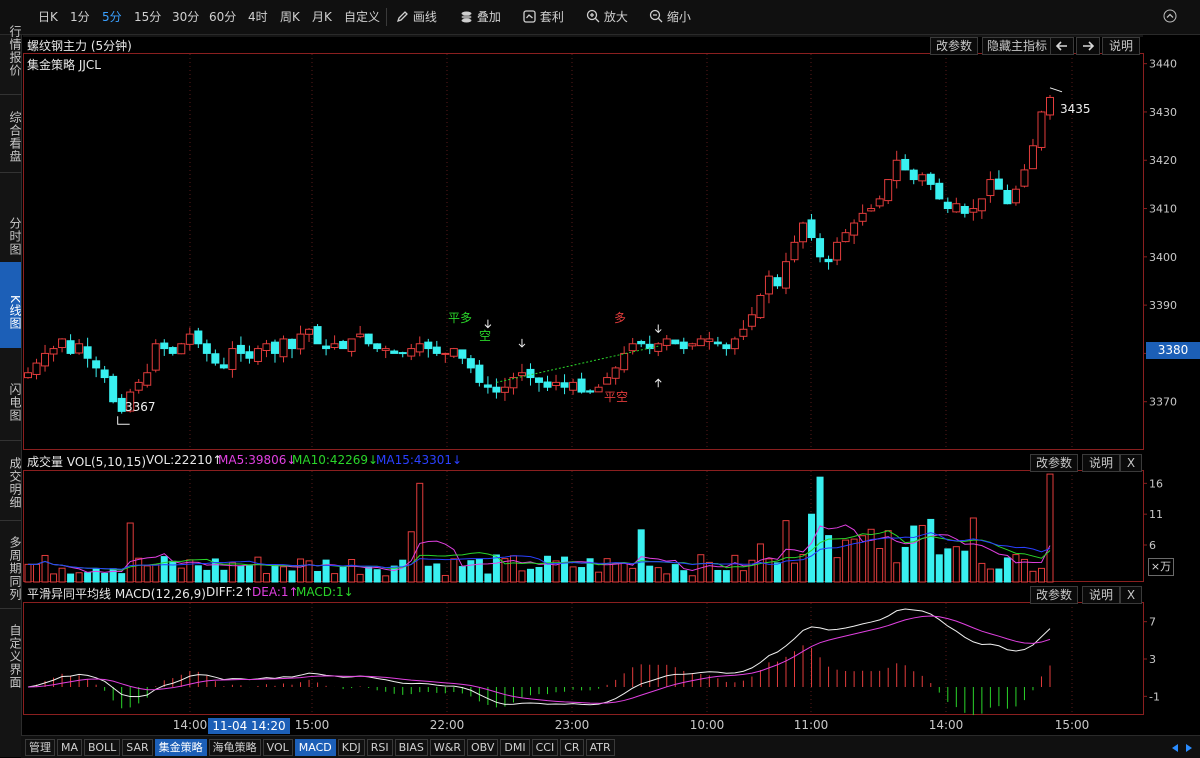  What do you see at coordinates (1163, 257) in the screenshot?
I see `price-tick-label: 3400` at bounding box center [1163, 257].